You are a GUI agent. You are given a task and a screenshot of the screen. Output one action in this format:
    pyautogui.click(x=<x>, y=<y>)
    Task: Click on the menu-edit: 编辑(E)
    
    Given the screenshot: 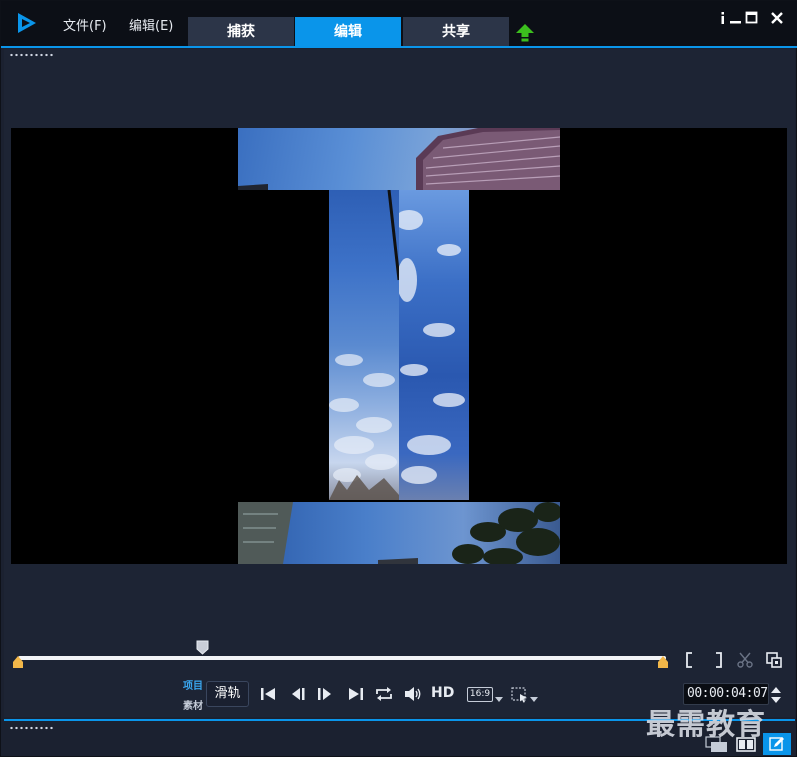 What is the action you would take?
    pyautogui.click(x=151, y=24)
    